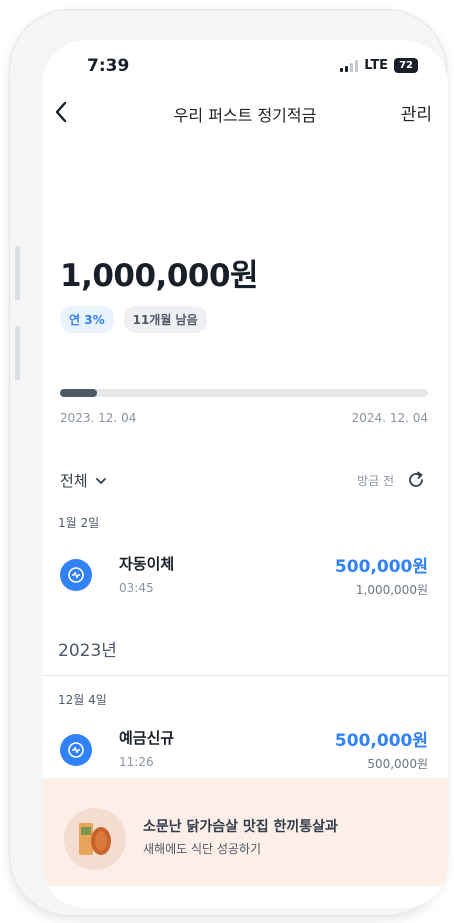  Describe the element at coordinates (98, 418) in the screenshot. I see `start-date: 2023. 12. 04` at that location.